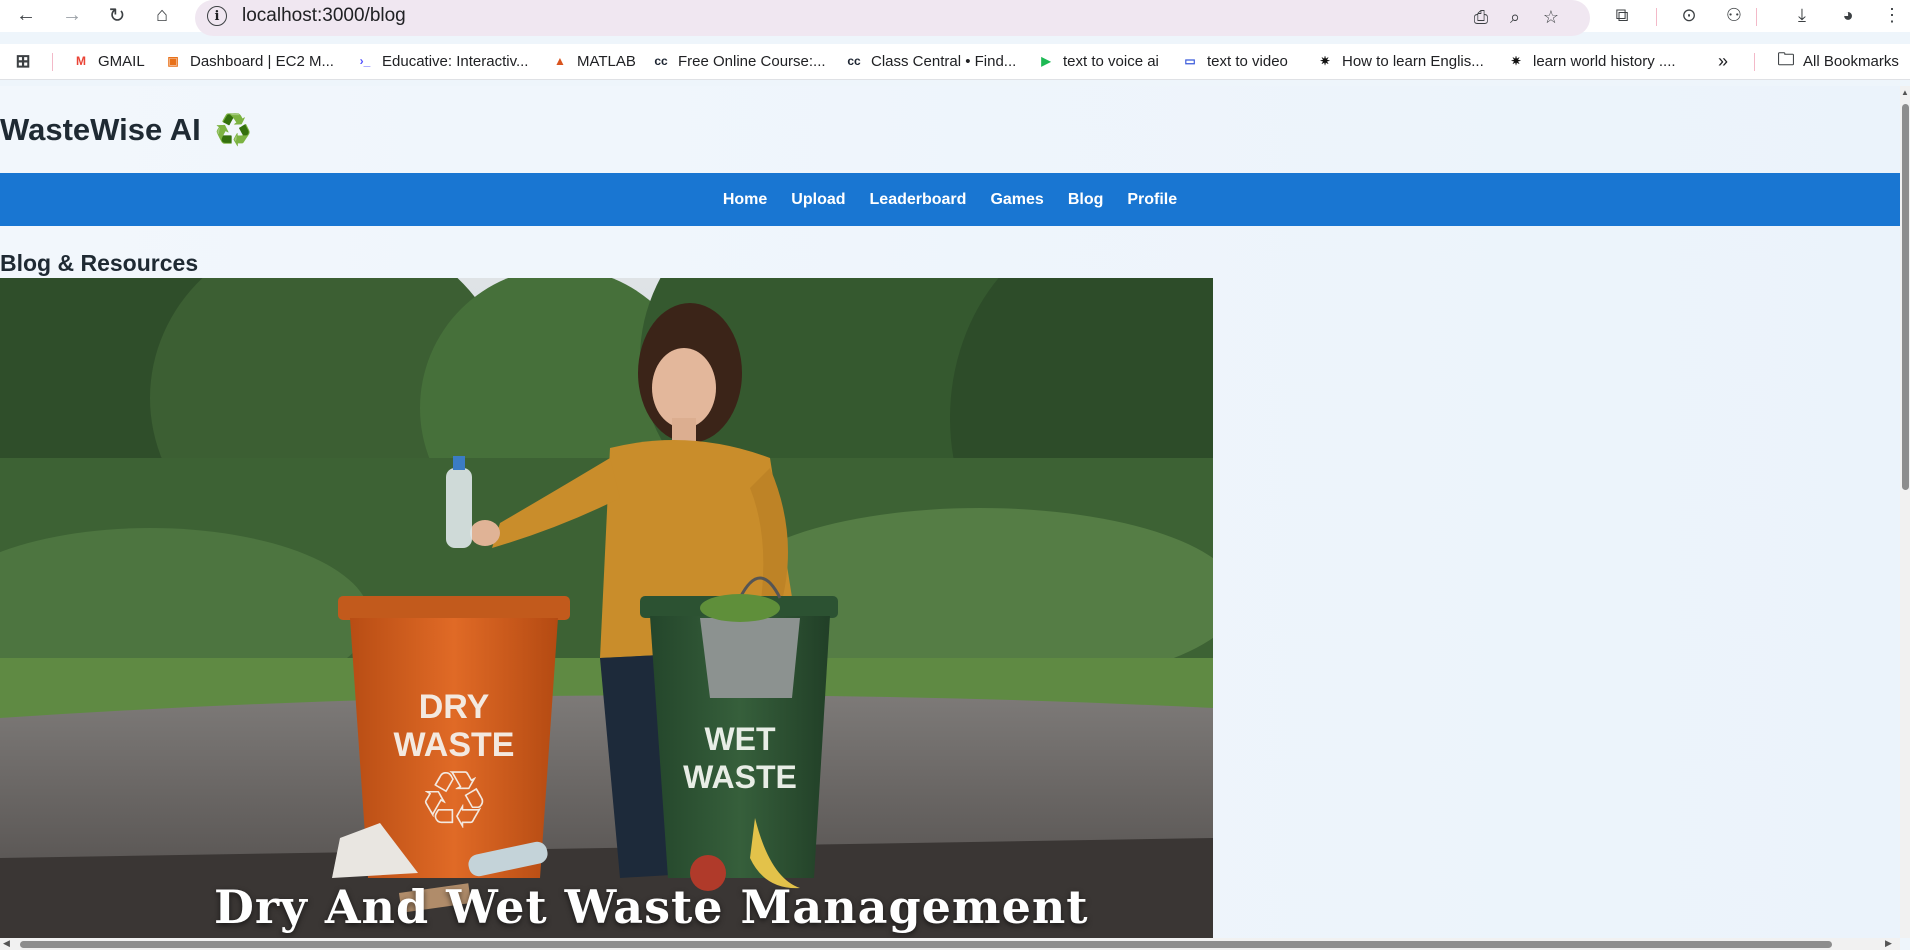 The image size is (1910, 950). I want to click on bookmark-item: ▲ MATLAB, so click(593, 61).